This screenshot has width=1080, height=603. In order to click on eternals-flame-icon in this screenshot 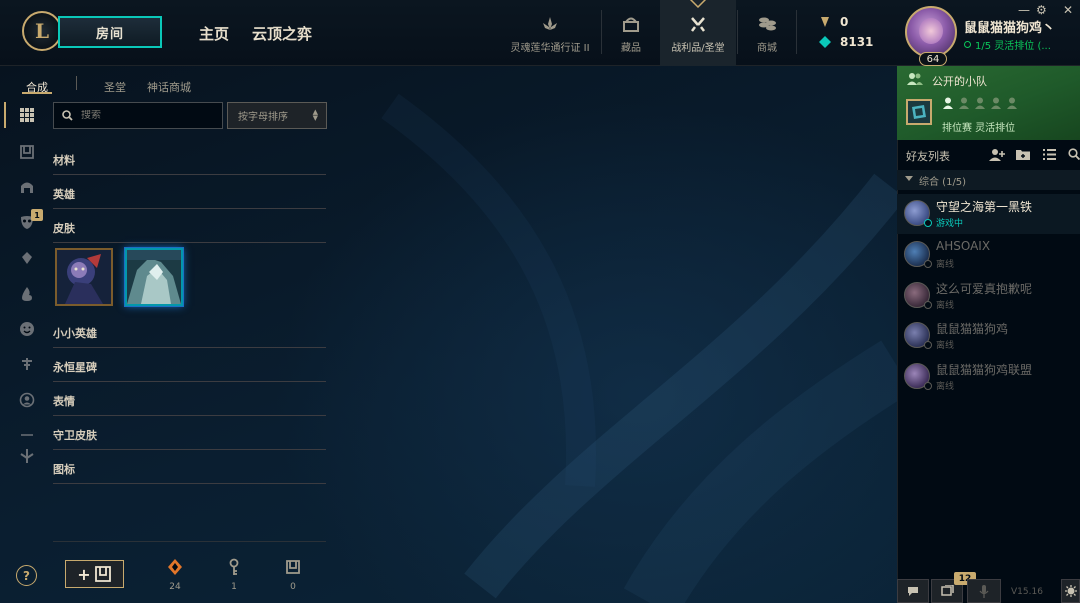, I will do `click(27, 294)`.